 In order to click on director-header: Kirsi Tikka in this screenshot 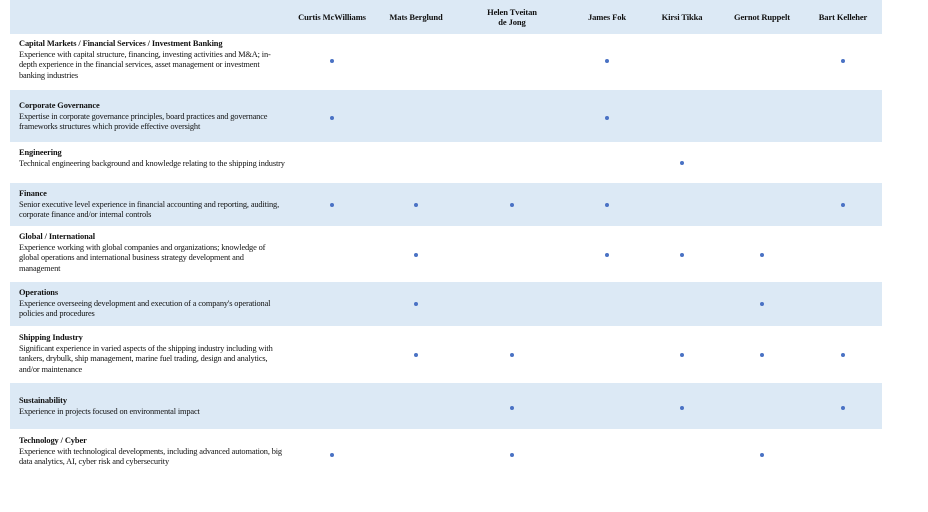, I will do `click(682, 17)`.